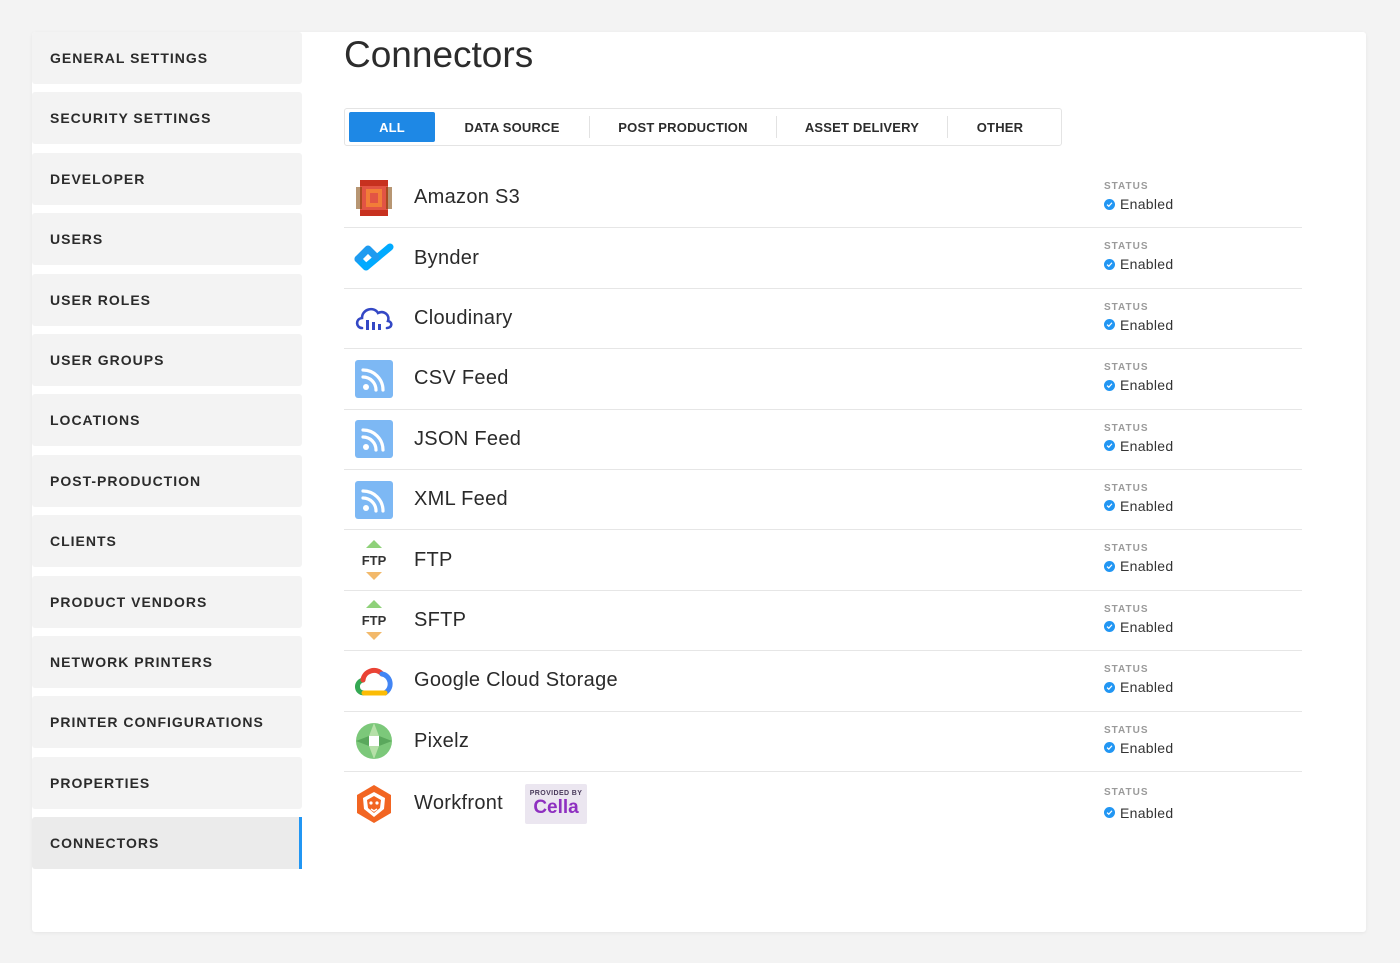  What do you see at coordinates (374, 804) in the screenshot?
I see `workfront-icon` at bounding box center [374, 804].